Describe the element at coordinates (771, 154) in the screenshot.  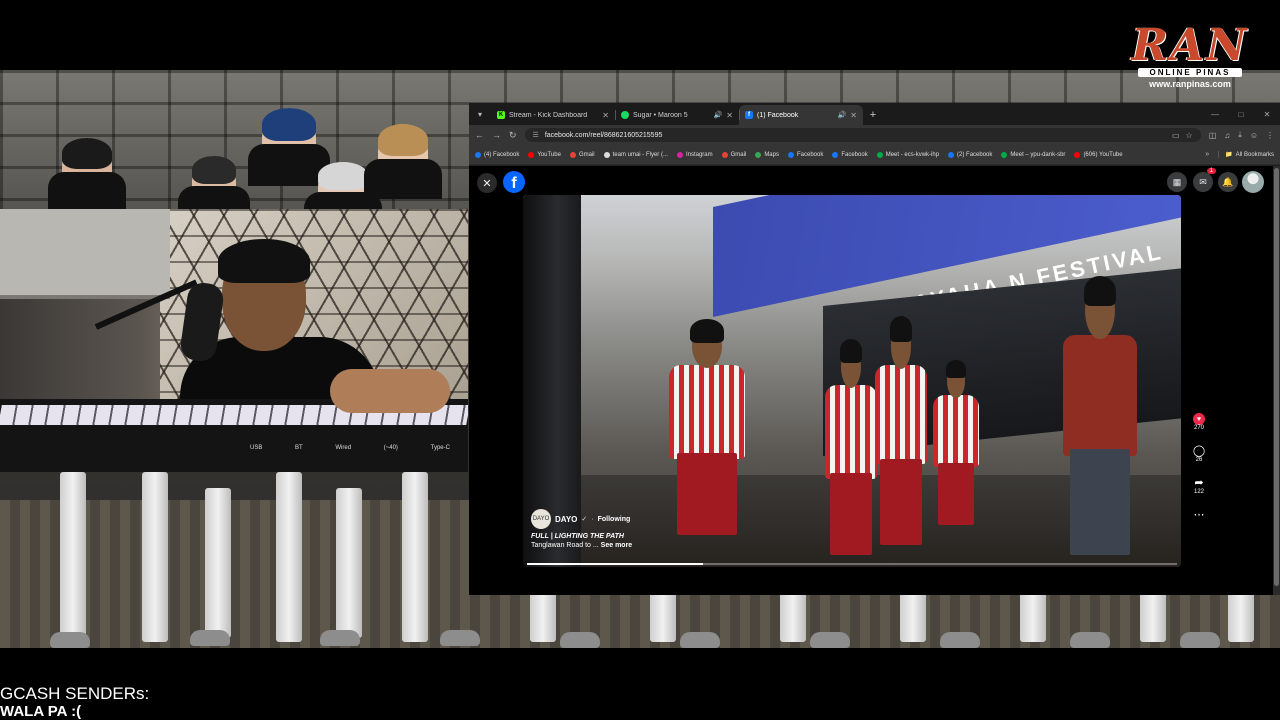
I see `bookmark-label: Maps` at that location.